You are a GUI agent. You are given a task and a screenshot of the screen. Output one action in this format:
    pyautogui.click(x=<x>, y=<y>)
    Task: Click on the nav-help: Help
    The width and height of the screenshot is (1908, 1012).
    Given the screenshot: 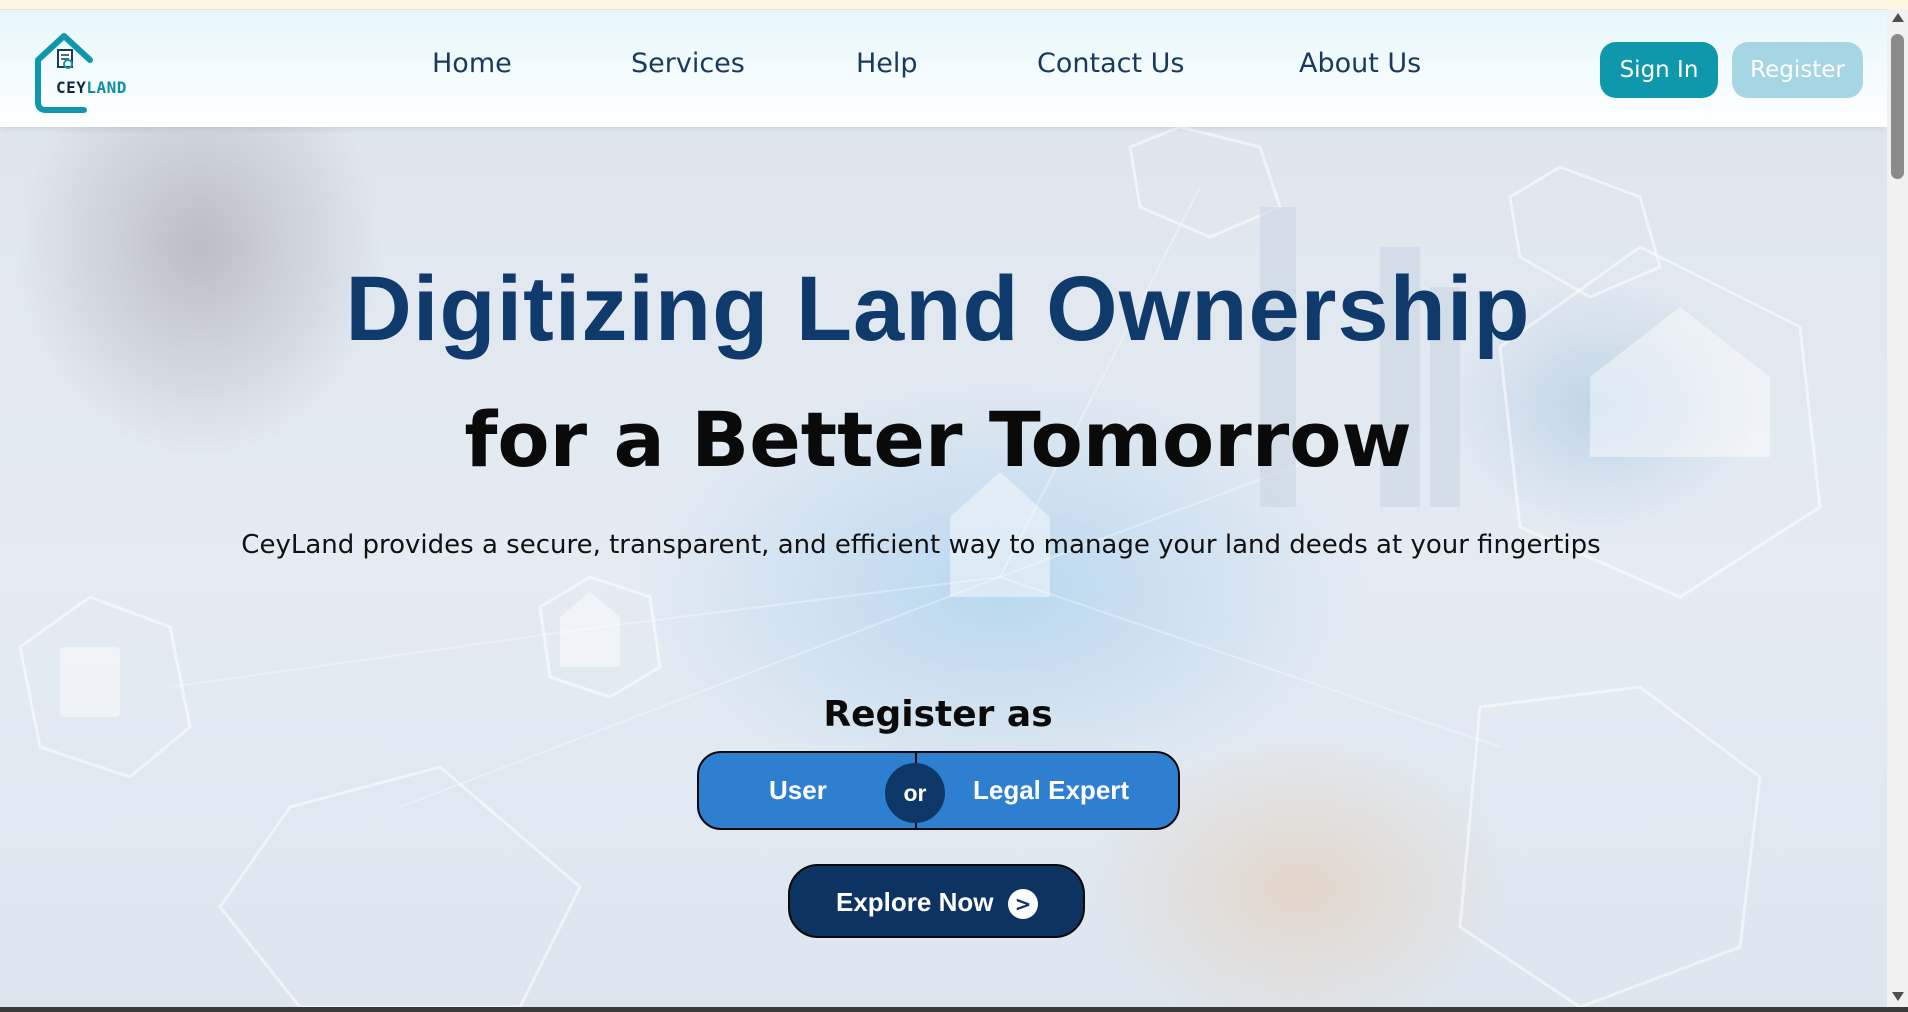 What is the action you would take?
    pyautogui.click(x=887, y=63)
    